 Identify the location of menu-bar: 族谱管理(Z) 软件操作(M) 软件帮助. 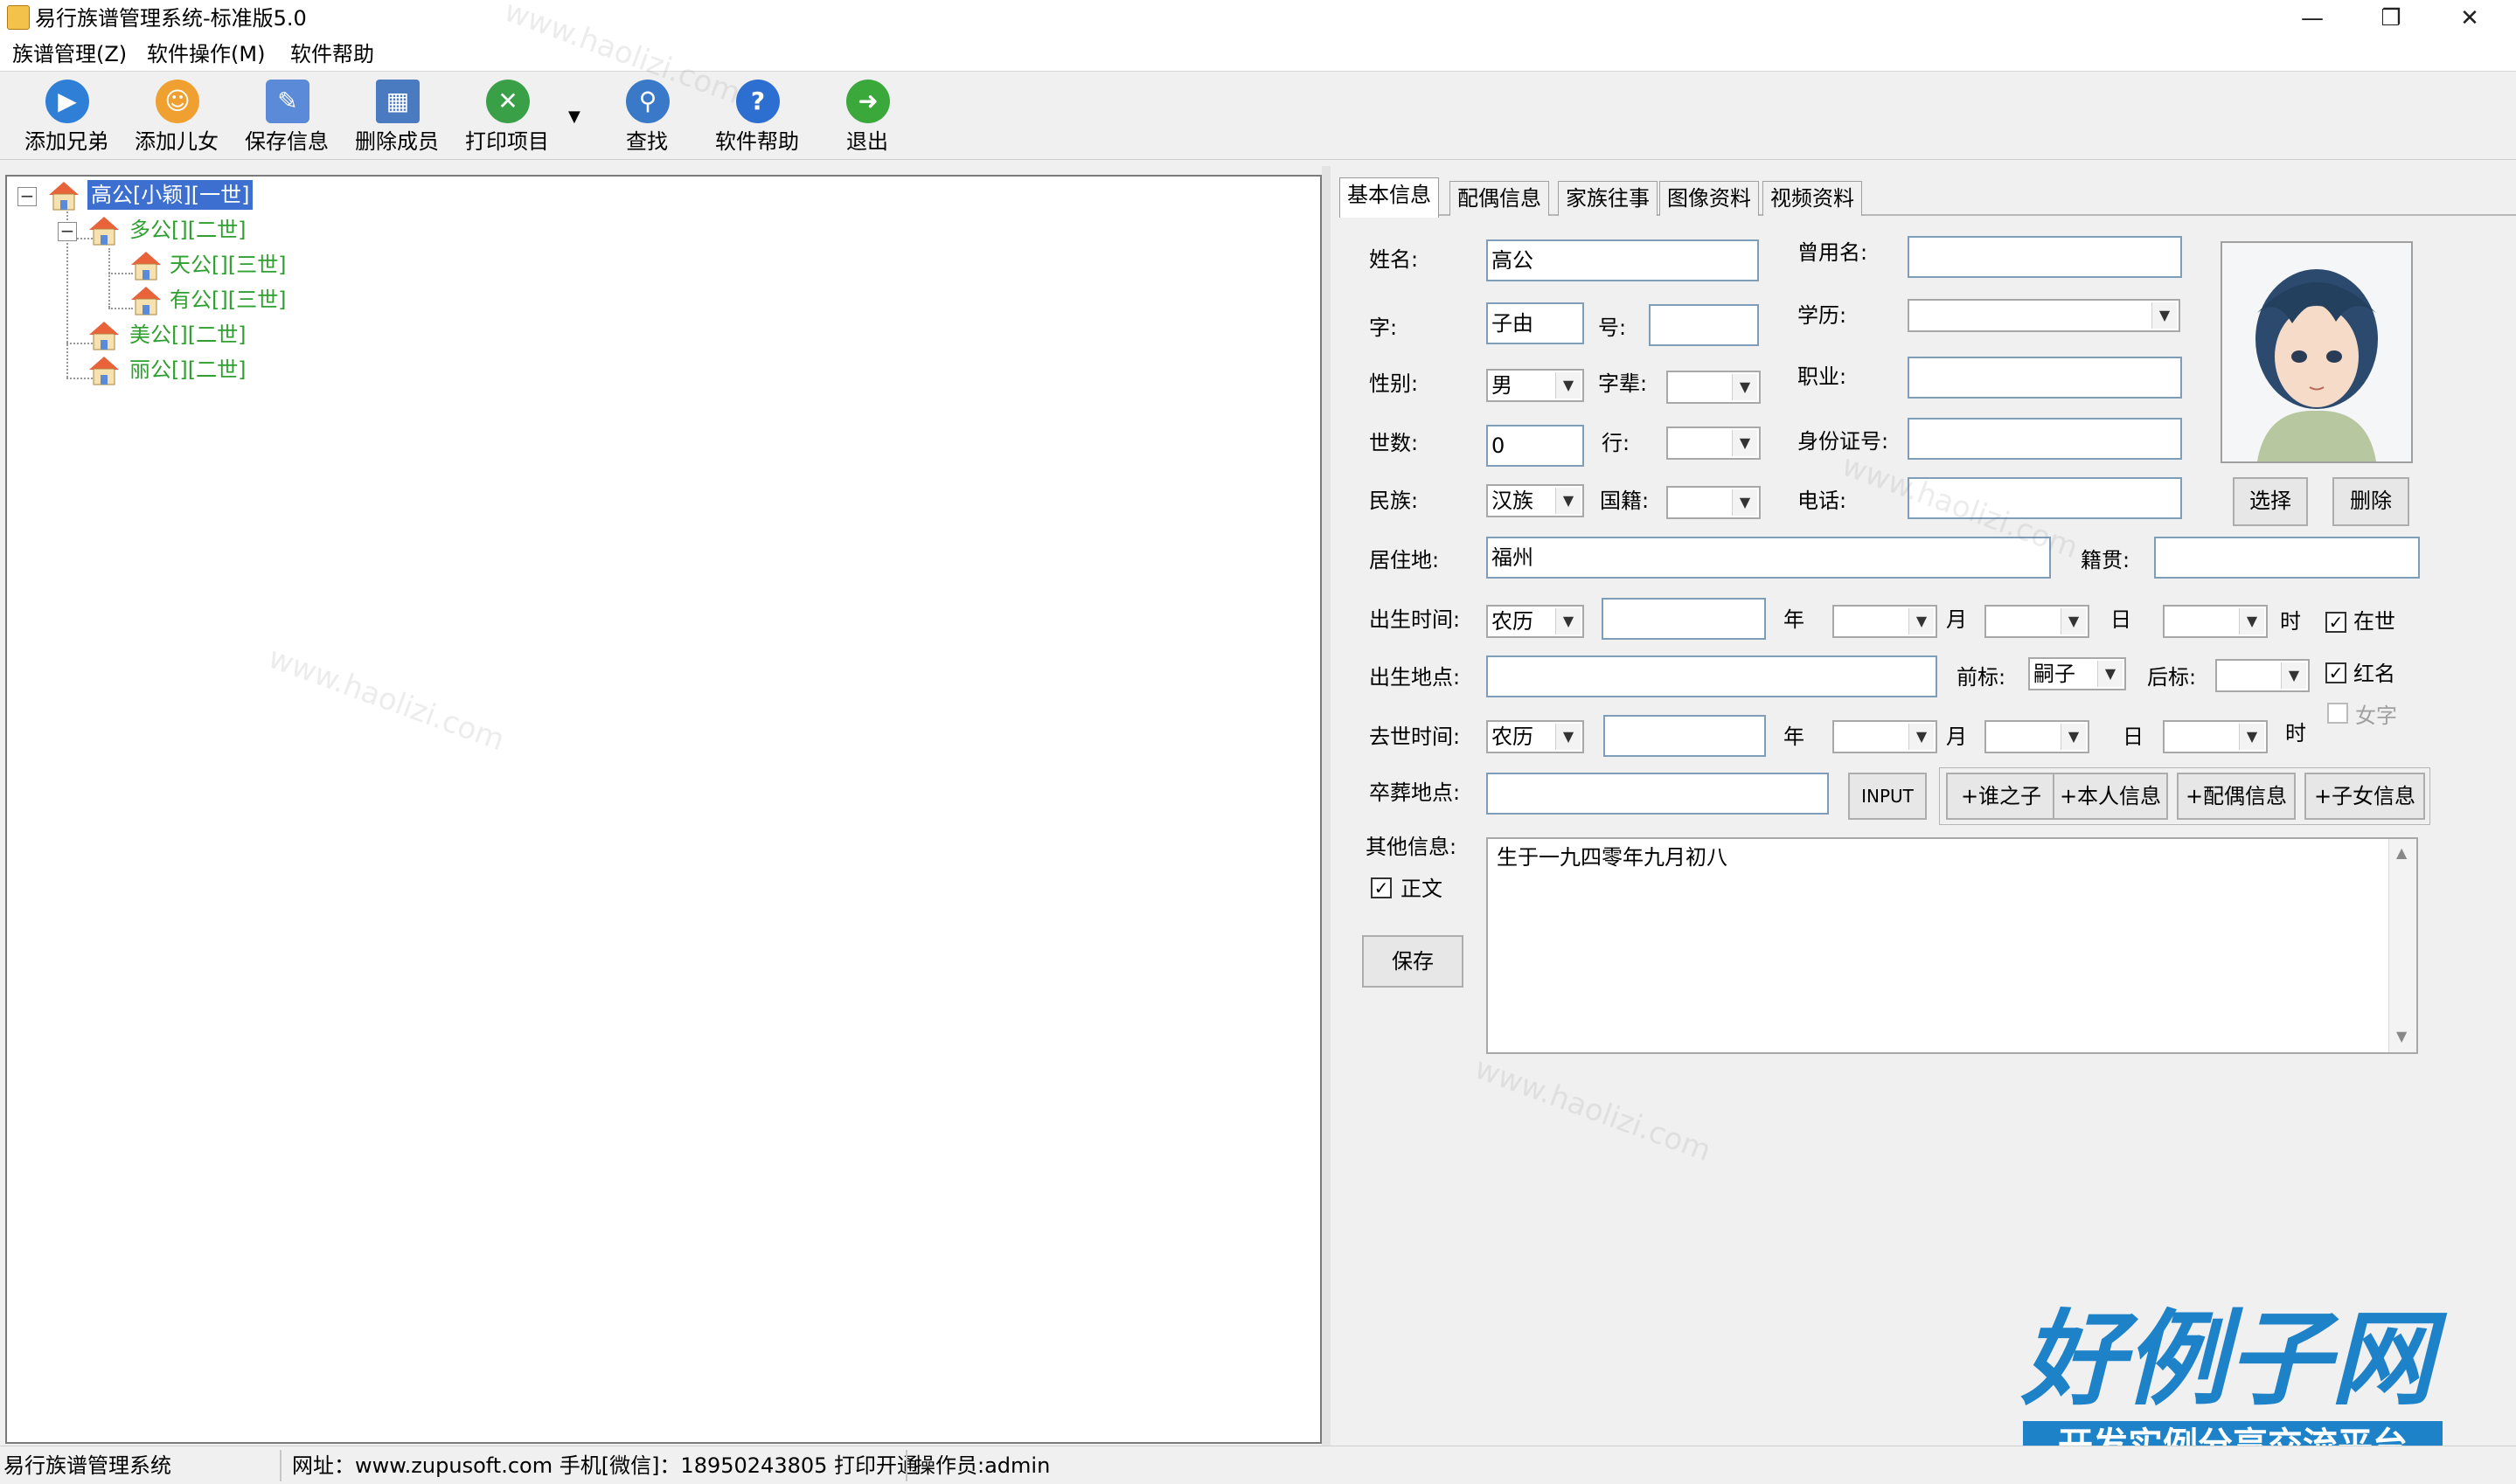
(1258, 54).